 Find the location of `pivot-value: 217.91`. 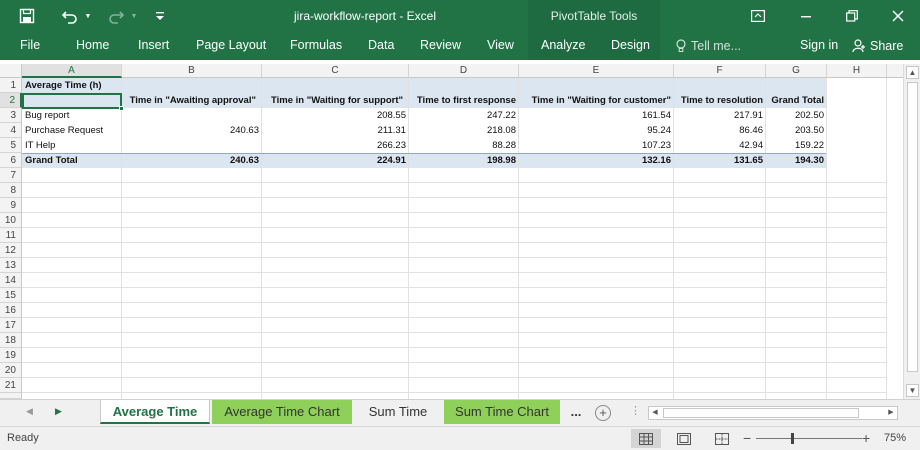

pivot-value: 217.91 is located at coordinates (720, 115).